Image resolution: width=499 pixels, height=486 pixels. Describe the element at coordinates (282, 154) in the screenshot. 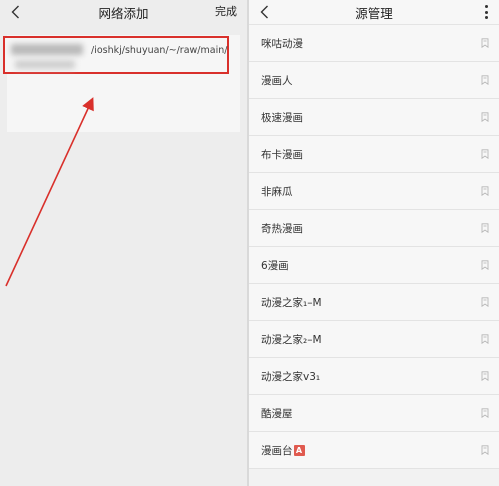

I see `source-item-label: 布卡漫画` at that location.